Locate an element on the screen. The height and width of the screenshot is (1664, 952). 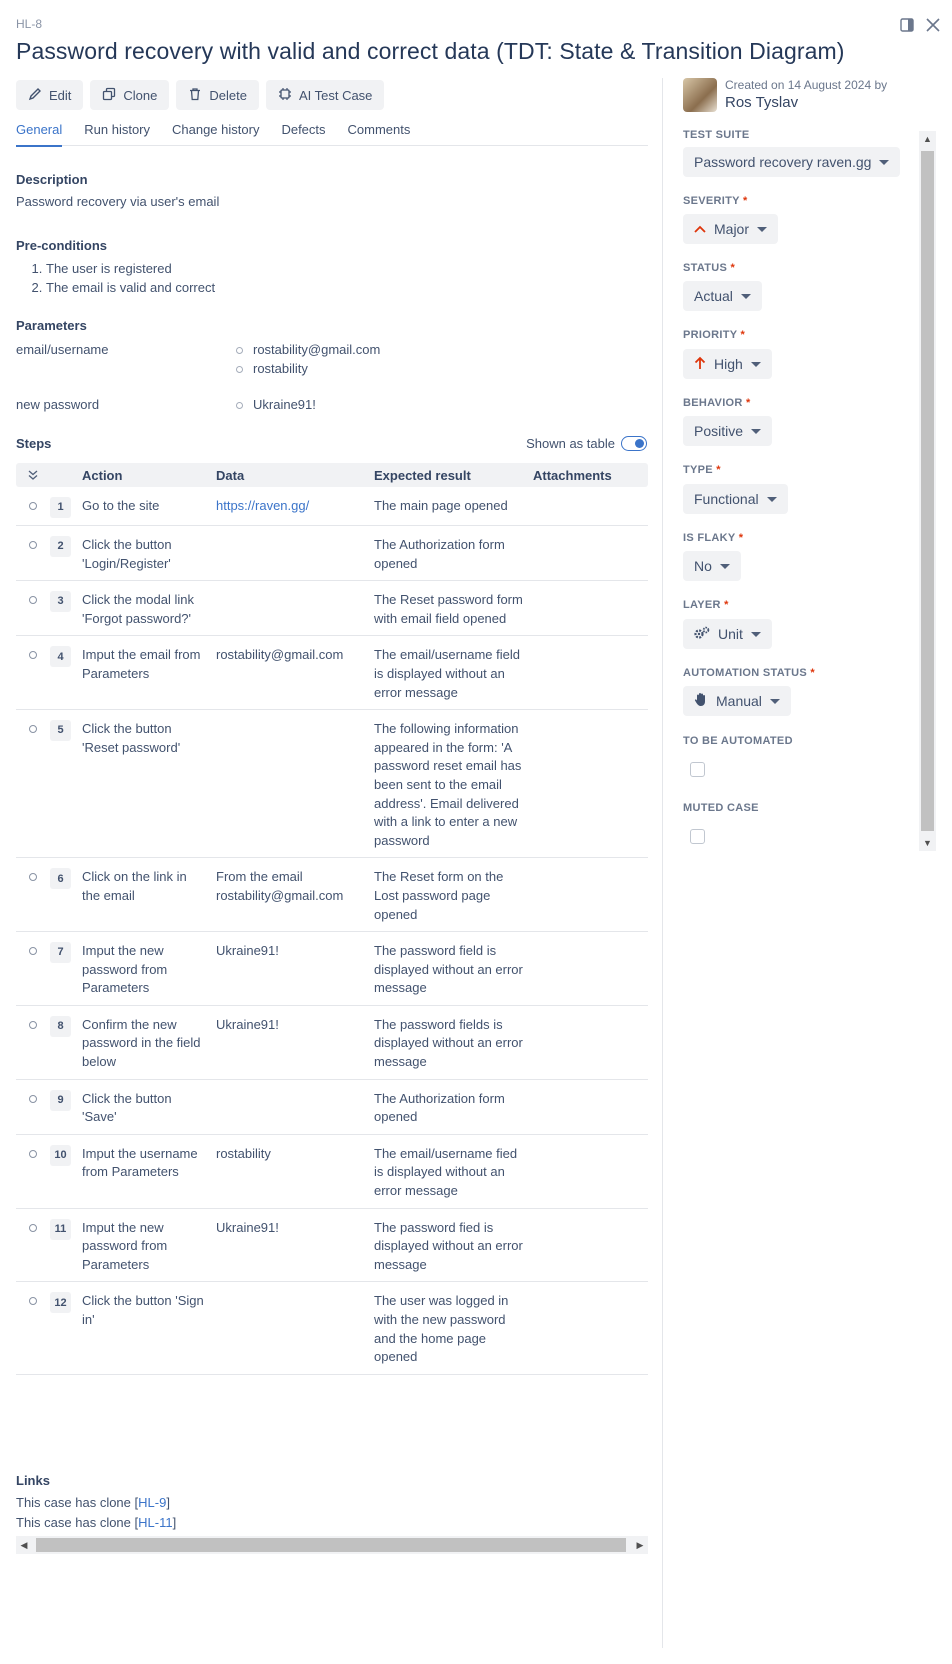
priority-label: PRIORITY * is located at coordinates (714, 335).